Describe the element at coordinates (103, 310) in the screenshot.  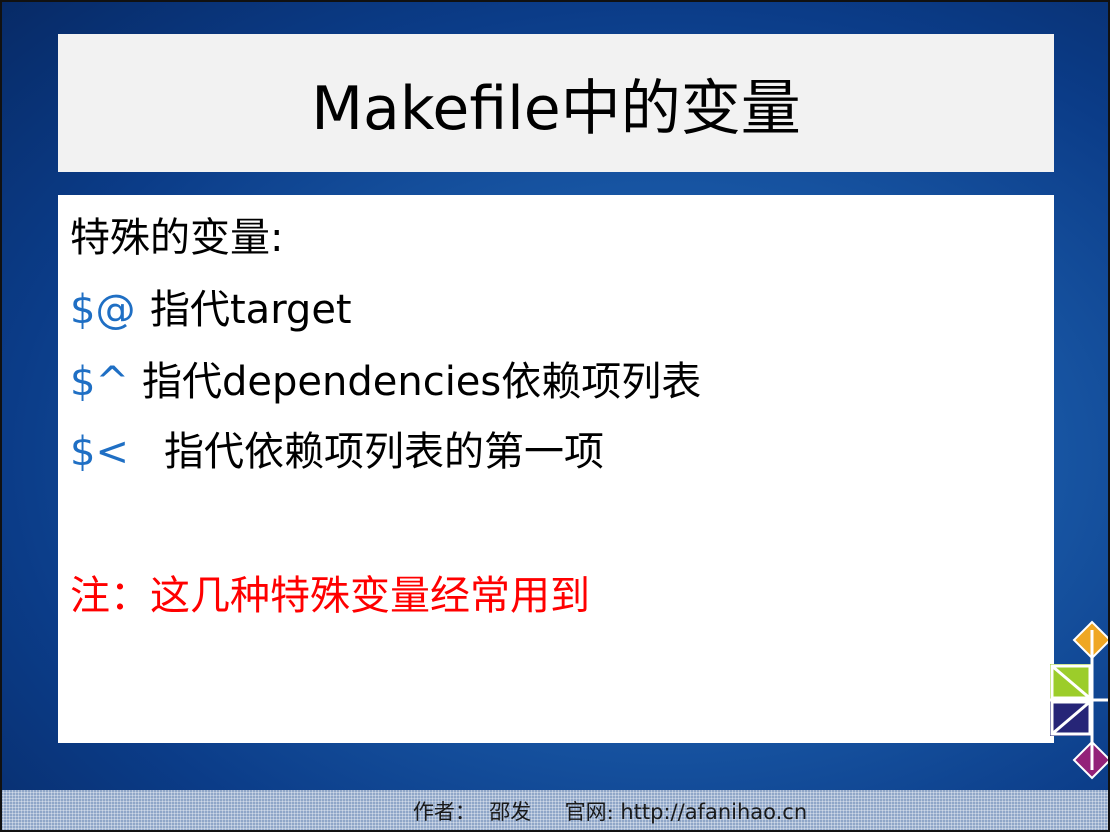
I see `symbol-at: $@` at that location.